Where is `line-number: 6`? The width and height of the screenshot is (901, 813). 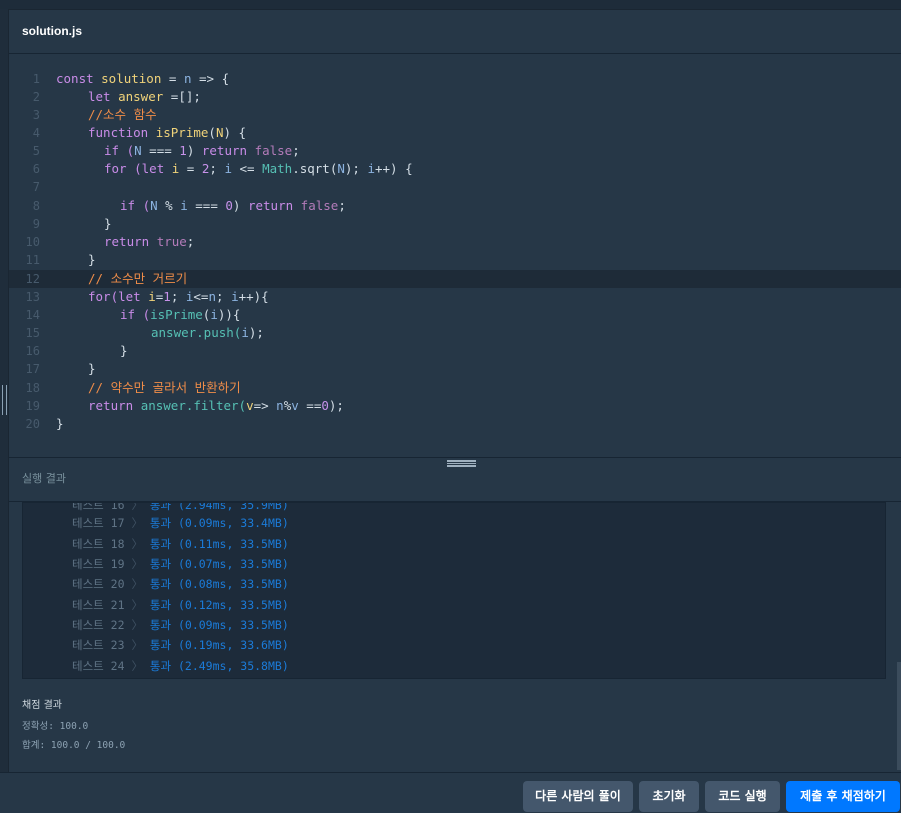
line-number: 6 is located at coordinates (36, 169).